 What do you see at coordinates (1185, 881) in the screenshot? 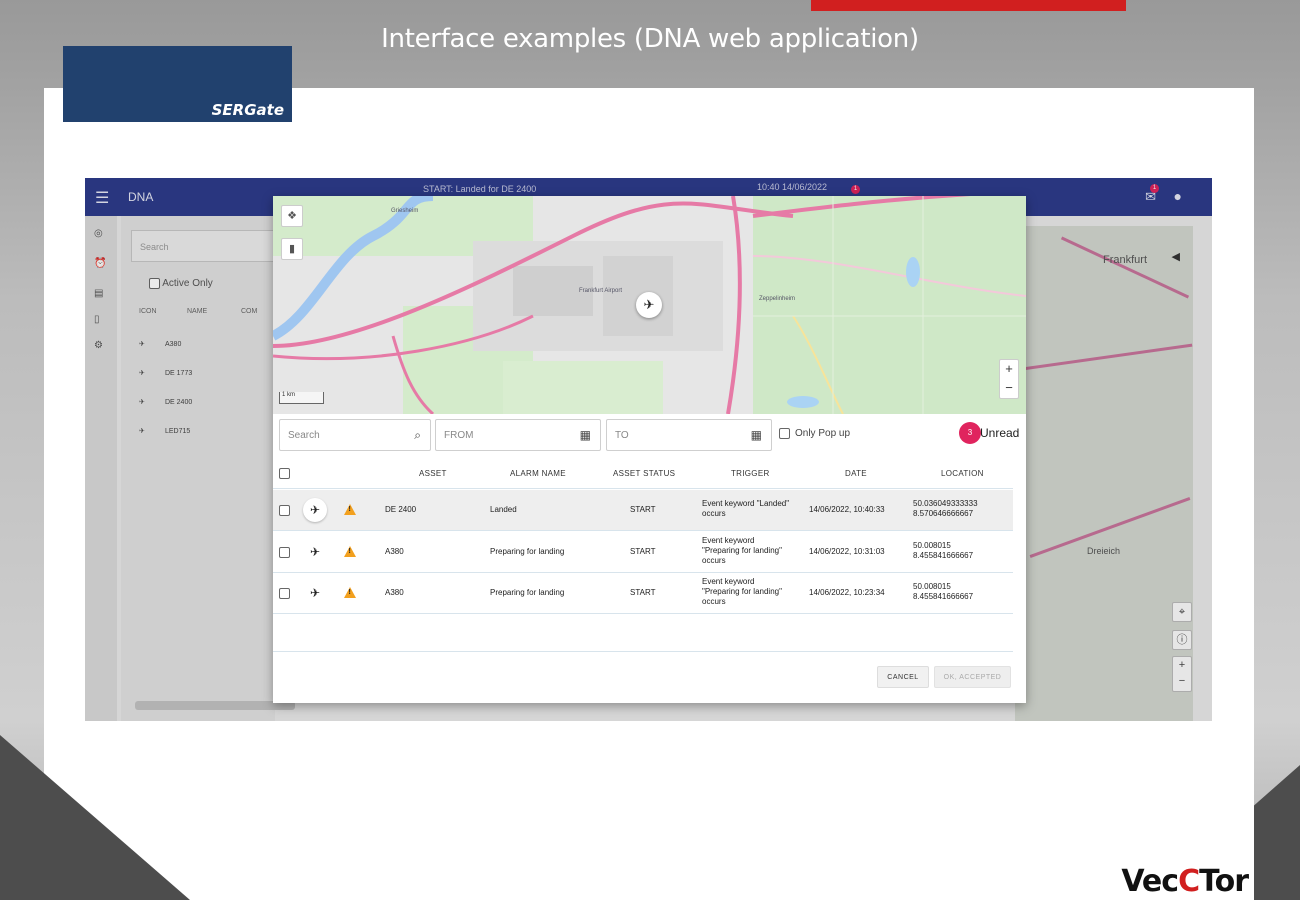
I see `vectorlogo: VecCTor` at bounding box center [1185, 881].